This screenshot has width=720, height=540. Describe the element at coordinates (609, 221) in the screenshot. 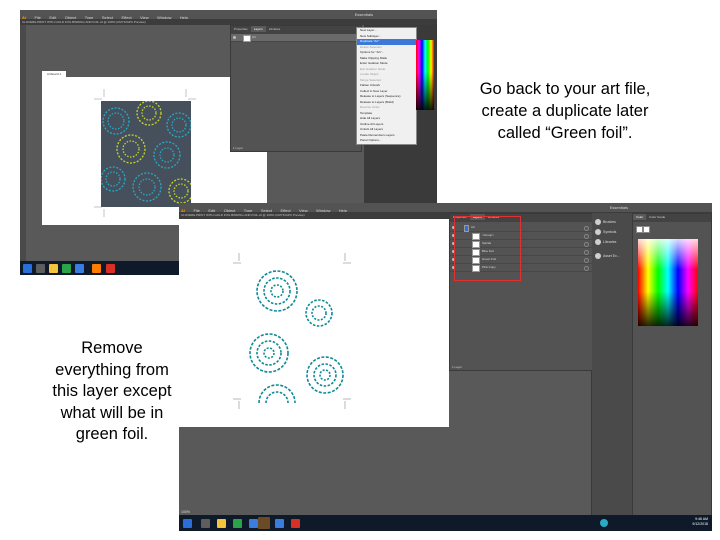

I see `panel-label: Brushes` at that location.